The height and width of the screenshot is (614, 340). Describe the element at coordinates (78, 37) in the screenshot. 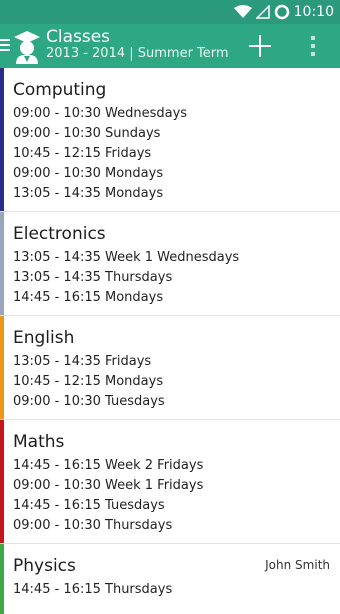

I see `page-title: Classes` at that location.